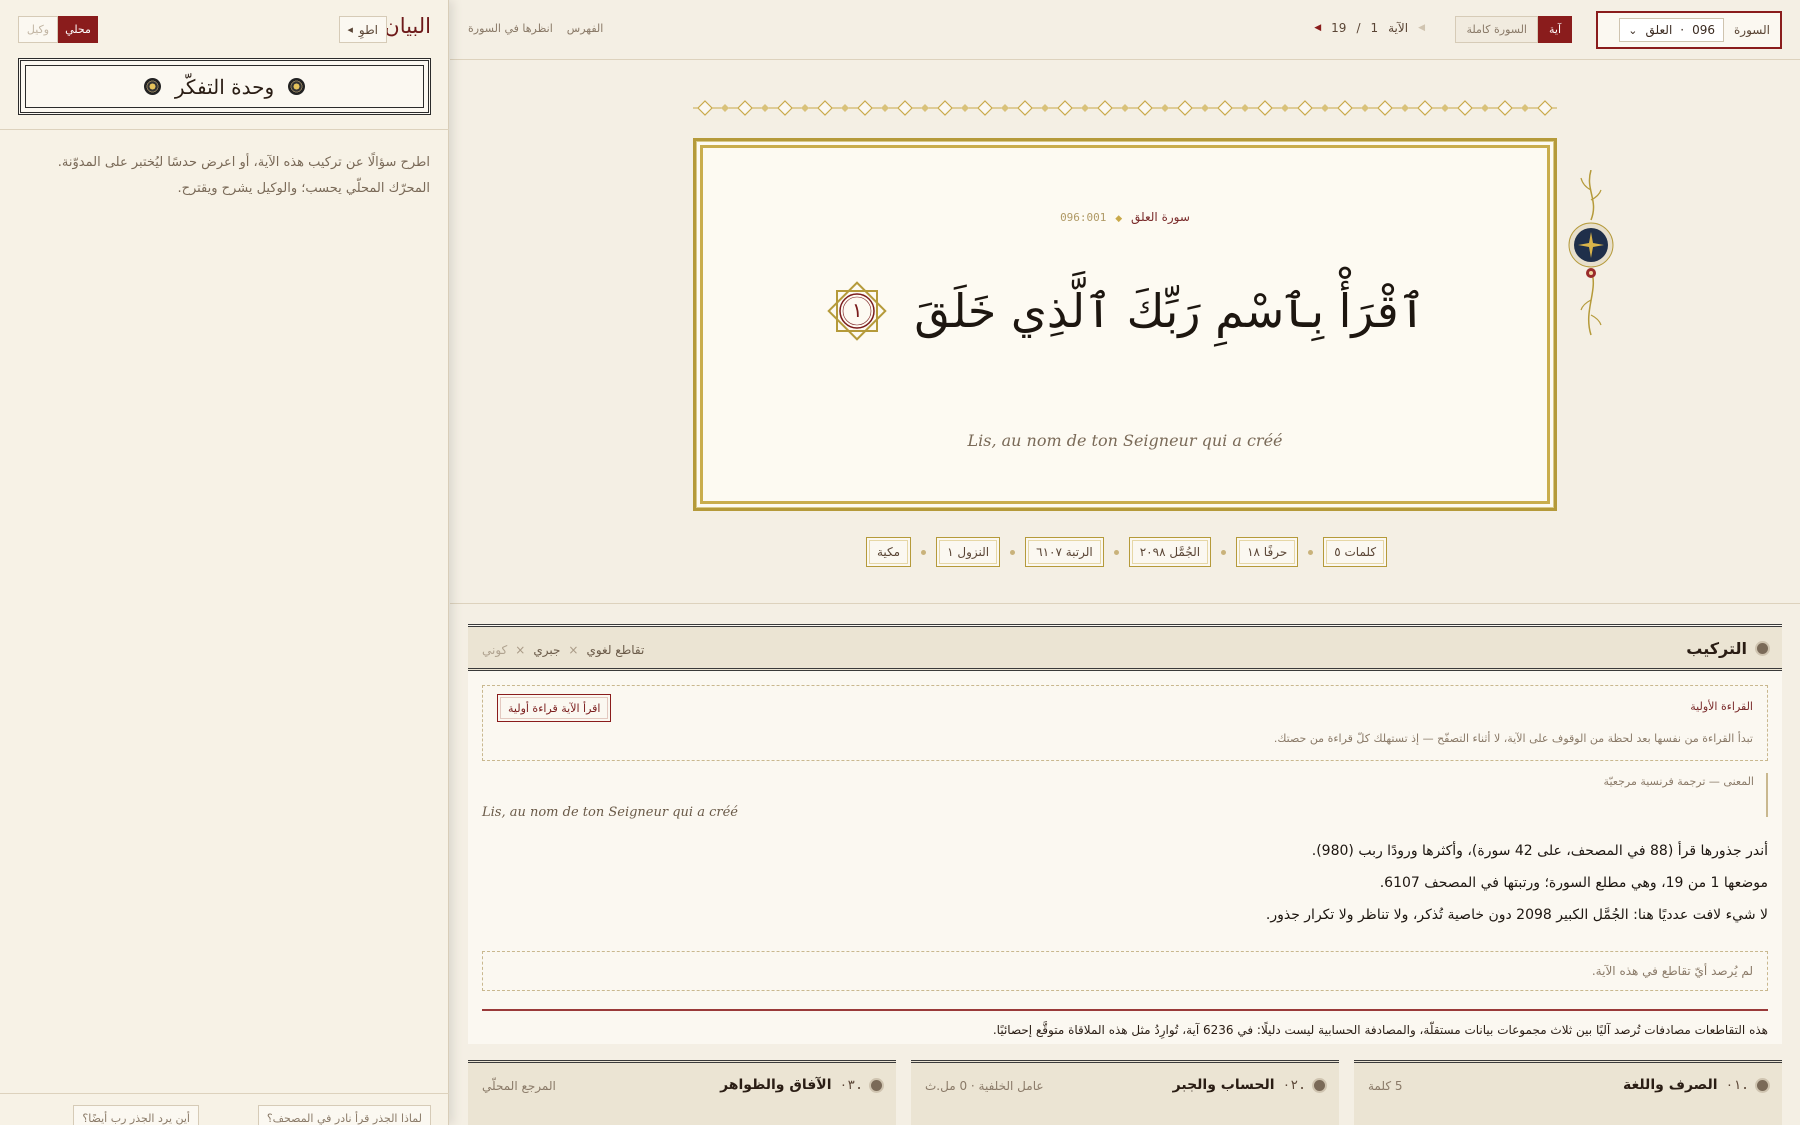 The width and height of the screenshot is (1800, 1125). What do you see at coordinates (1496, 29) in the screenshot?
I see `view-full-surah-button: السورة كاملة` at bounding box center [1496, 29].